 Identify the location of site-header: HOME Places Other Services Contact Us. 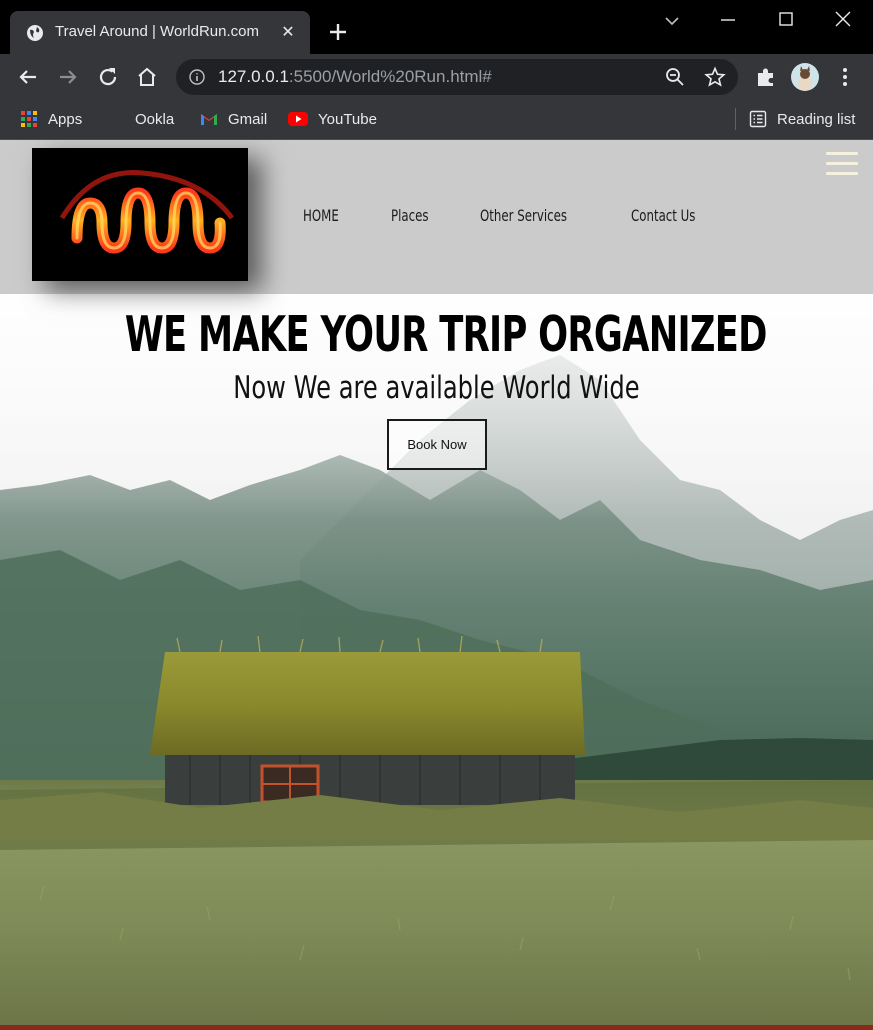
(436, 217).